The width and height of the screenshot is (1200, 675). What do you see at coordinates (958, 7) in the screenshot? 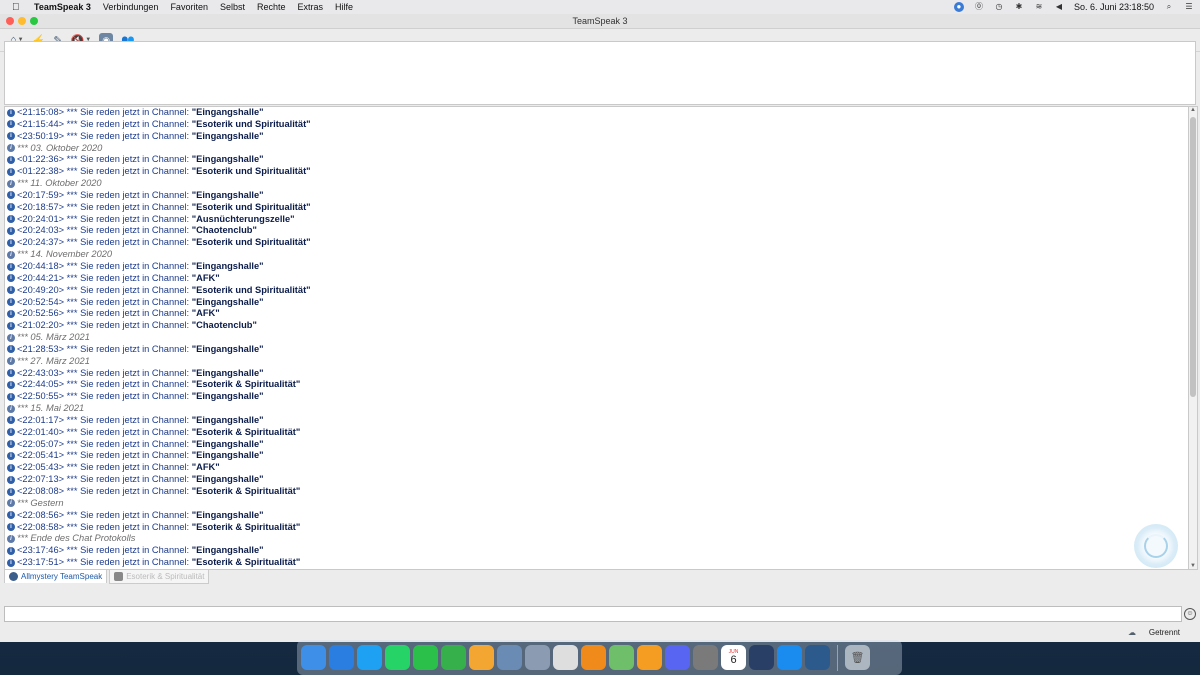
I see `teamspeak-status-icon: ●` at bounding box center [958, 7].